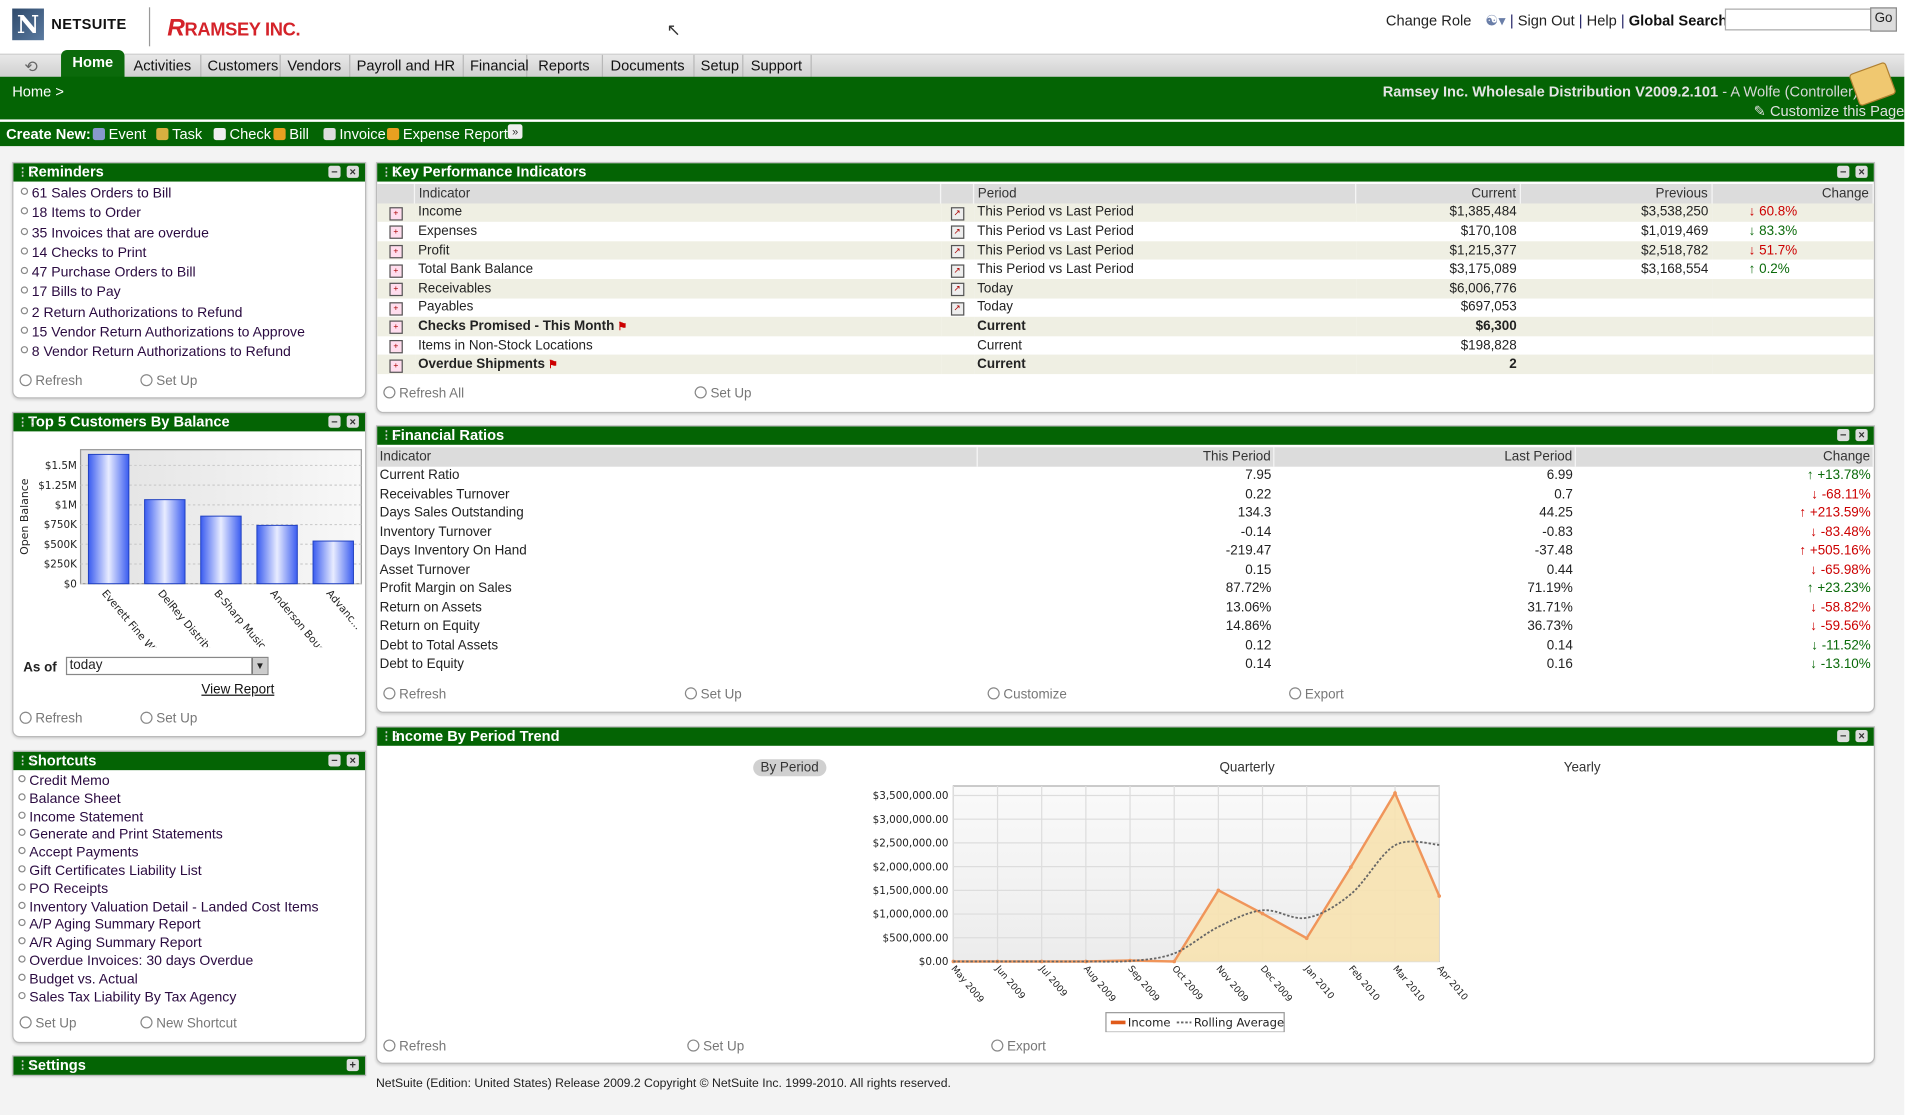 The height and width of the screenshot is (1115, 1914). Describe the element at coordinates (777, 66) in the screenshot. I see `nav-tab-support: Support` at that location.